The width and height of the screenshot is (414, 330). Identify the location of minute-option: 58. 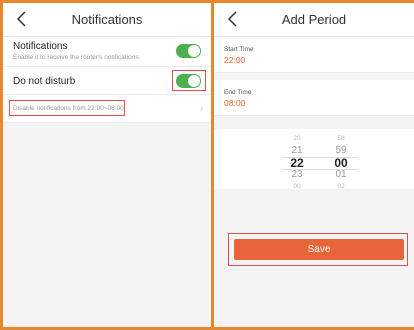
(341, 138).